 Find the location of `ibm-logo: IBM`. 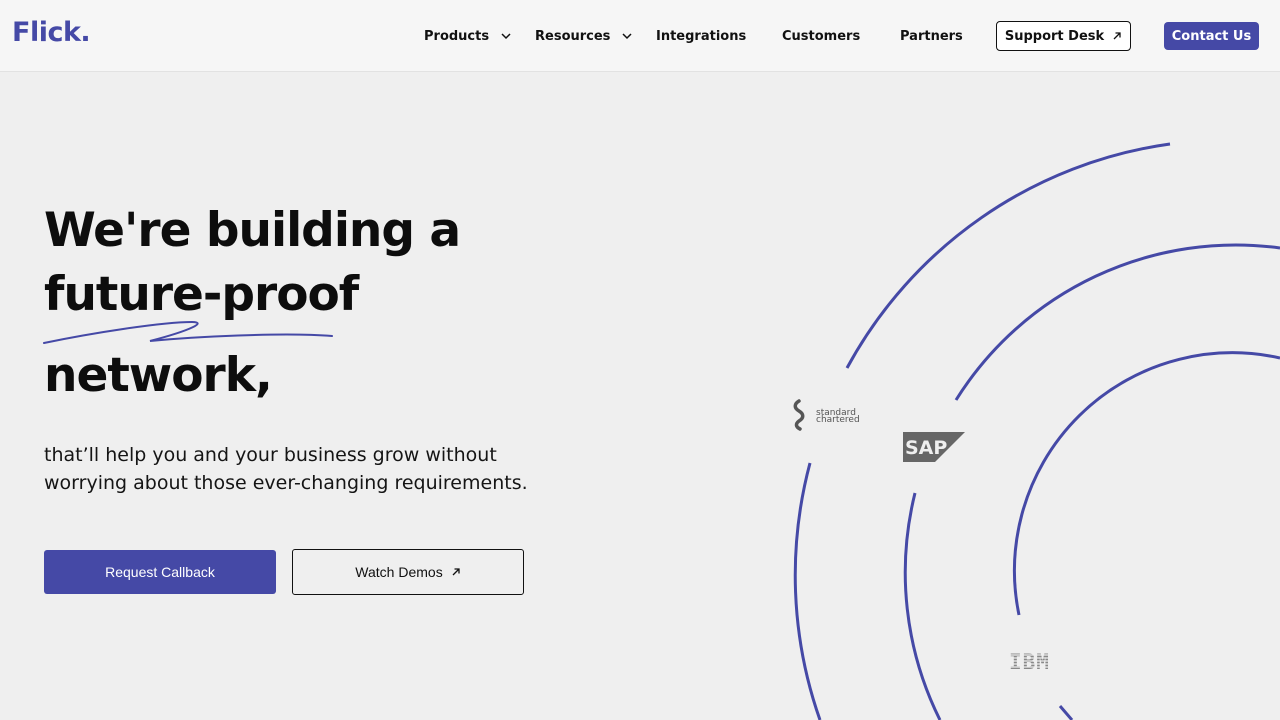

ibm-logo: IBM is located at coordinates (1034, 662).